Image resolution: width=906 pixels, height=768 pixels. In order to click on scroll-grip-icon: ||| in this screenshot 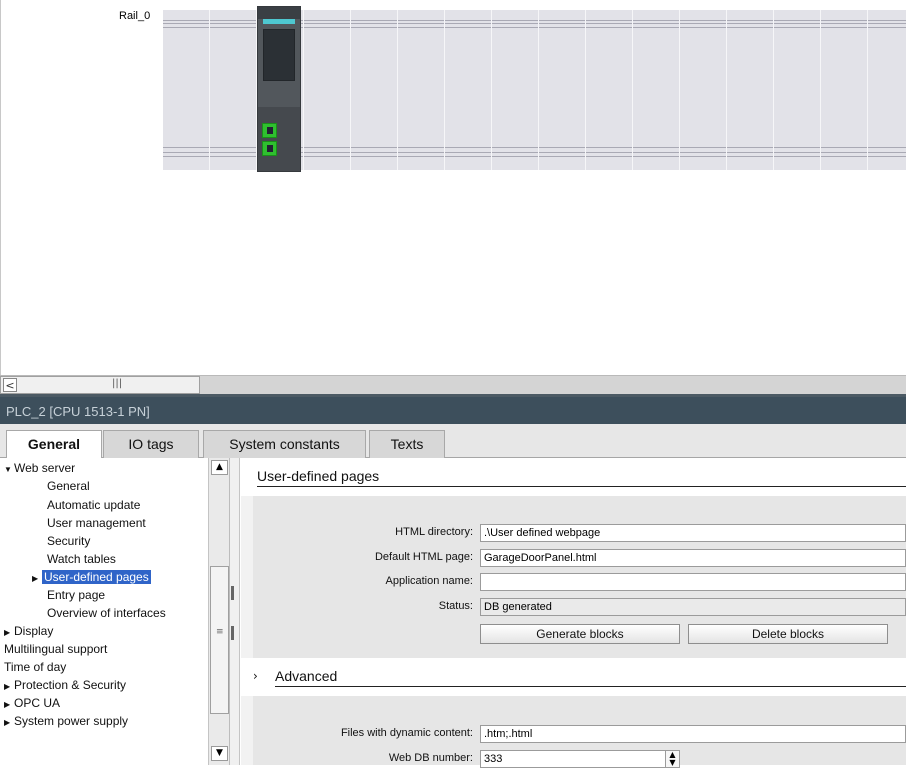, I will do `click(117, 383)`.